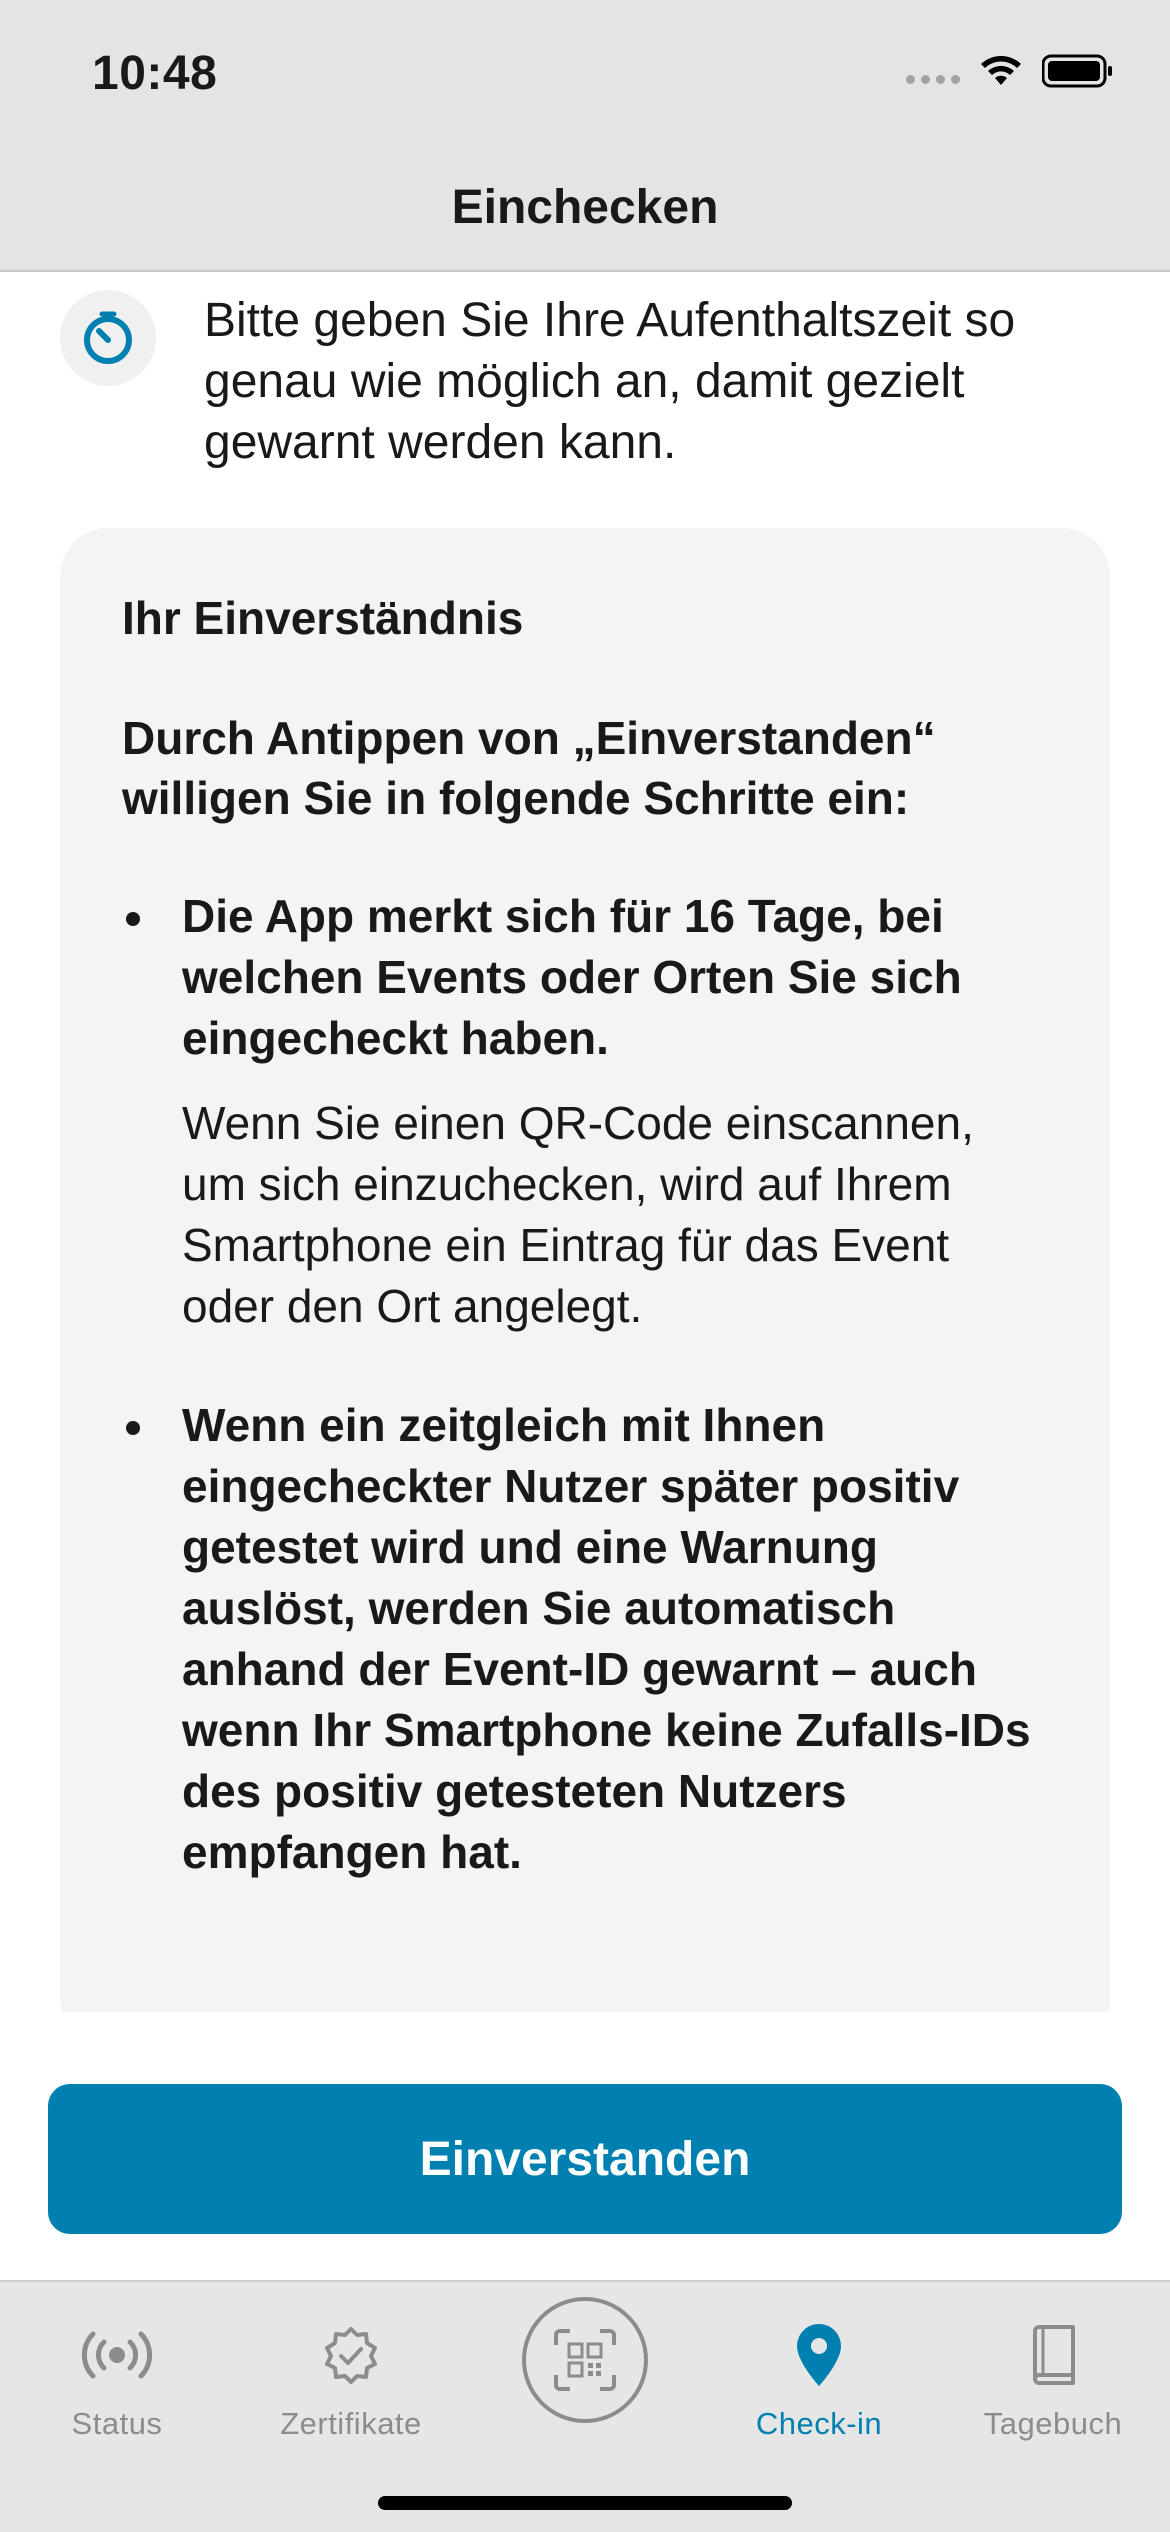 Image resolution: width=1170 pixels, height=2532 pixels. Describe the element at coordinates (155, 73) in the screenshot. I see `status-time: 10:48` at that location.